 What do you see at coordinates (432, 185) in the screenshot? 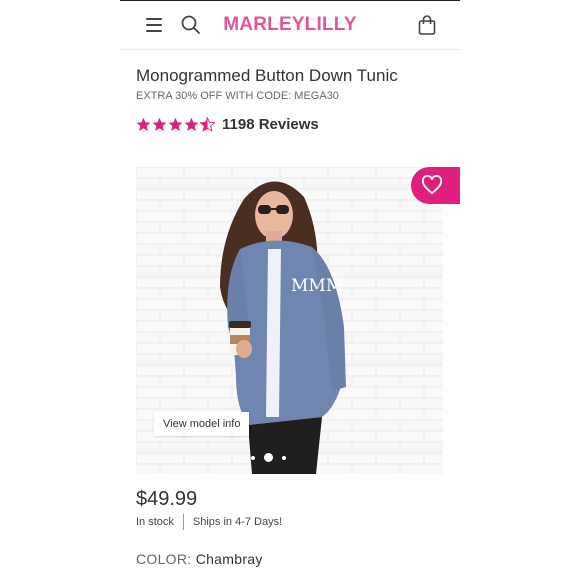
I see `heart-icon` at bounding box center [432, 185].